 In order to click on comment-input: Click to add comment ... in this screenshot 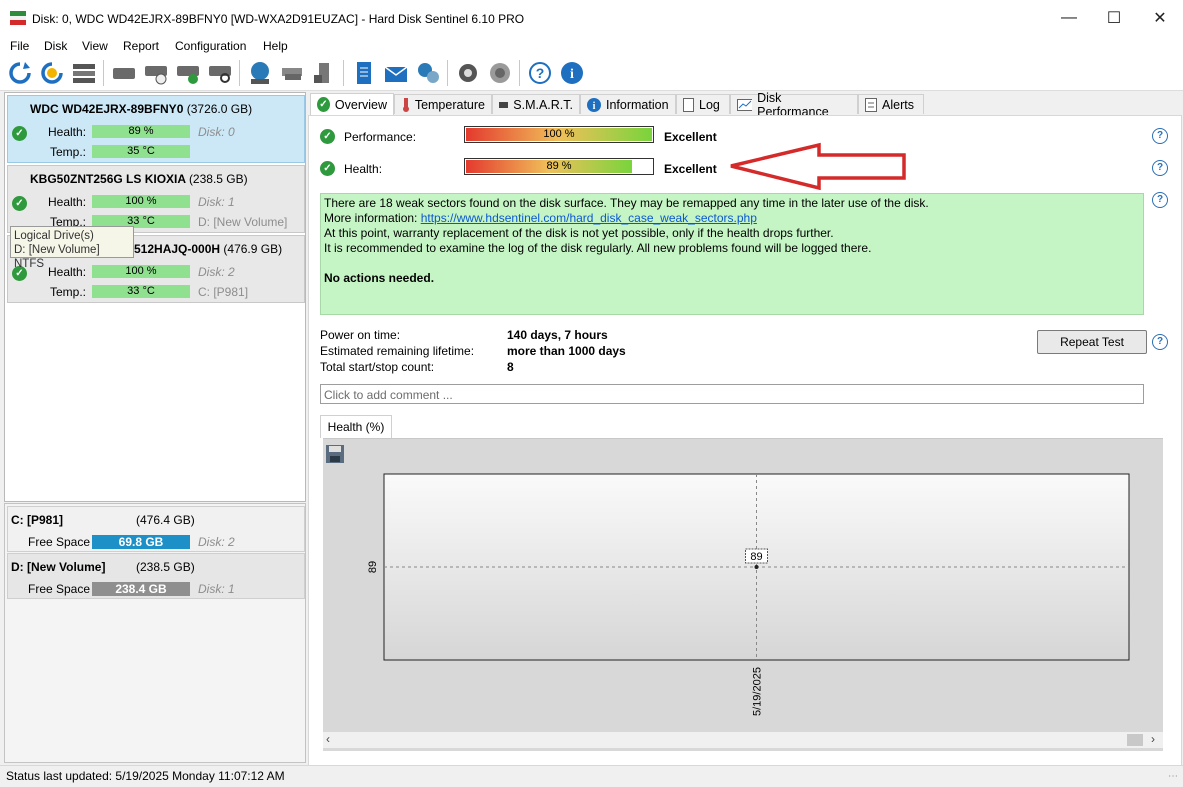, I will do `click(732, 394)`.